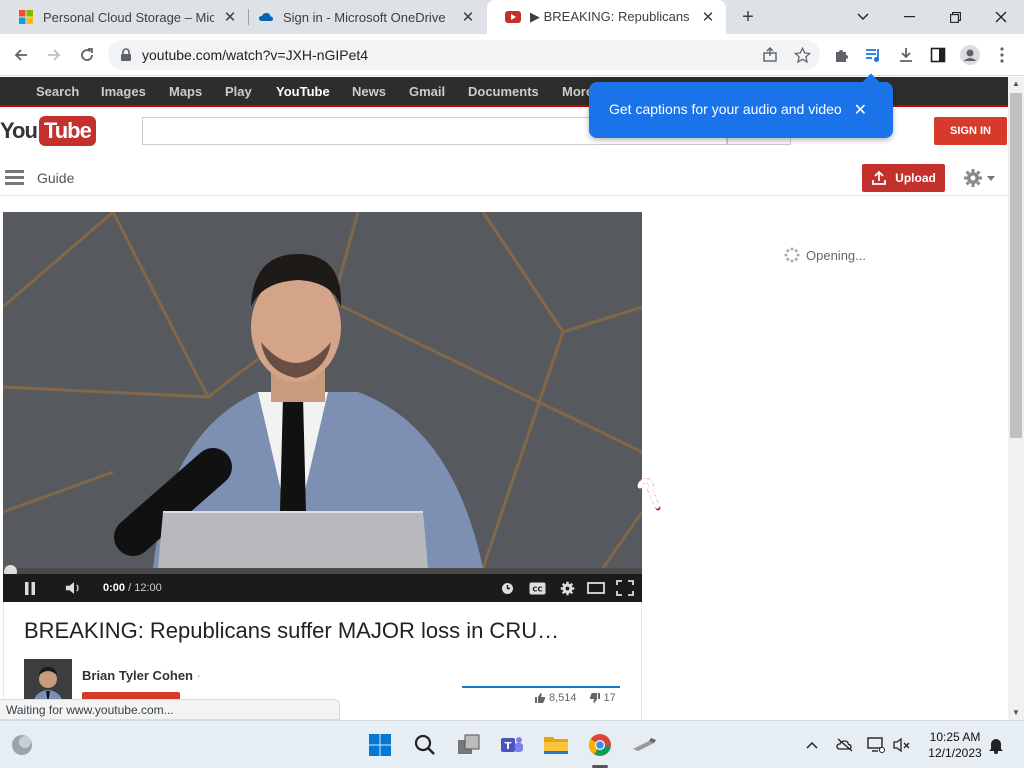 The height and width of the screenshot is (768, 1024). What do you see at coordinates (625, 588) in the screenshot?
I see `fullscreen-icon` at bounding box center [625, 588].